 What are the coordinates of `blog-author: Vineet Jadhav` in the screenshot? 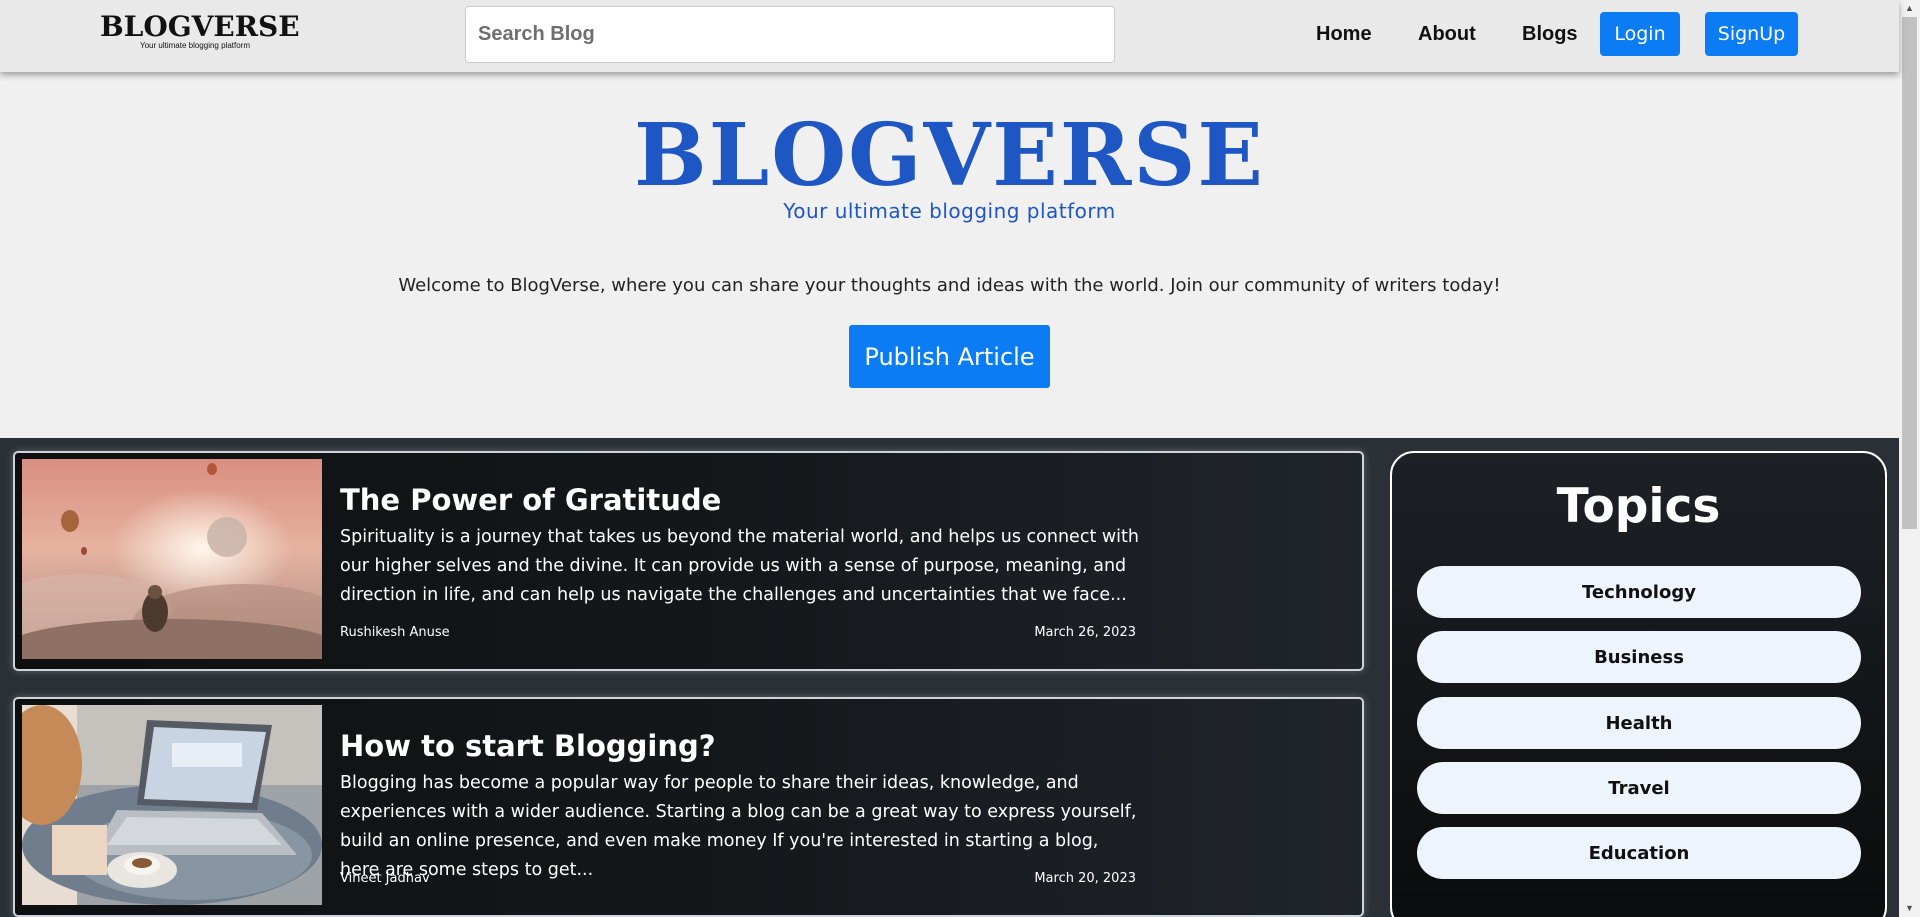 It's located at (385, 878).